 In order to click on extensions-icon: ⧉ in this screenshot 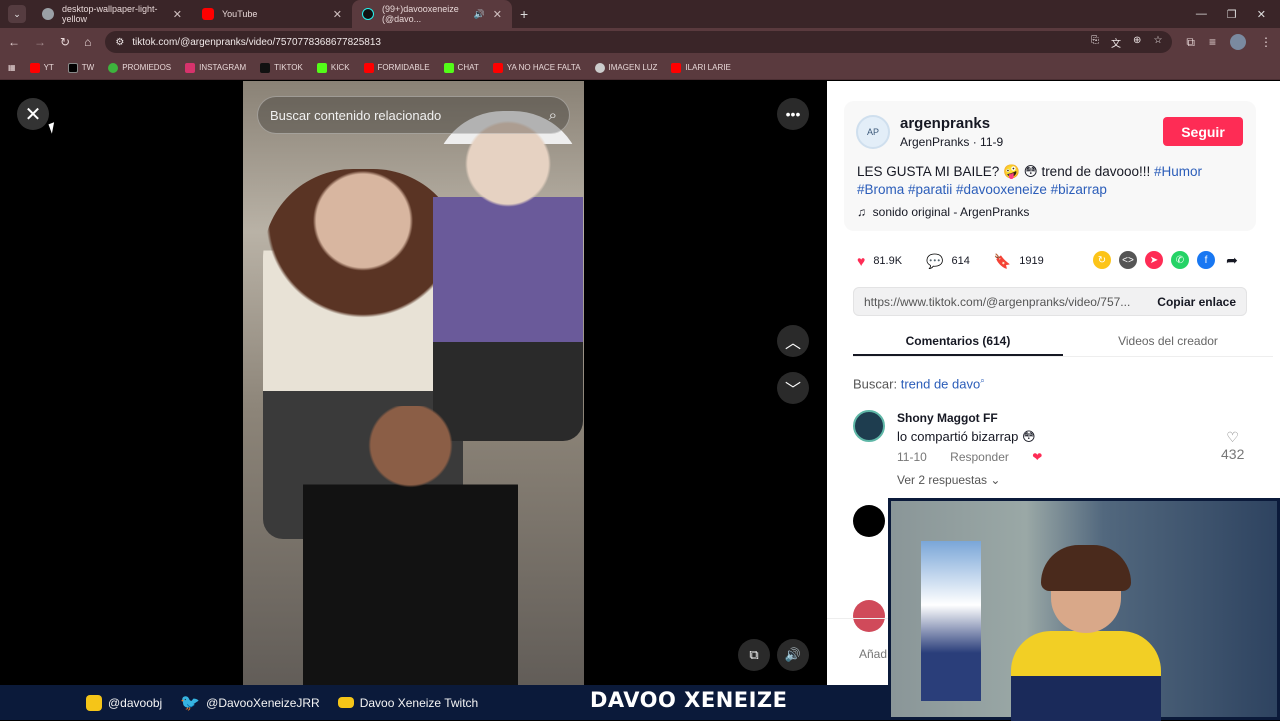, I will do `click(1190, 42)`.